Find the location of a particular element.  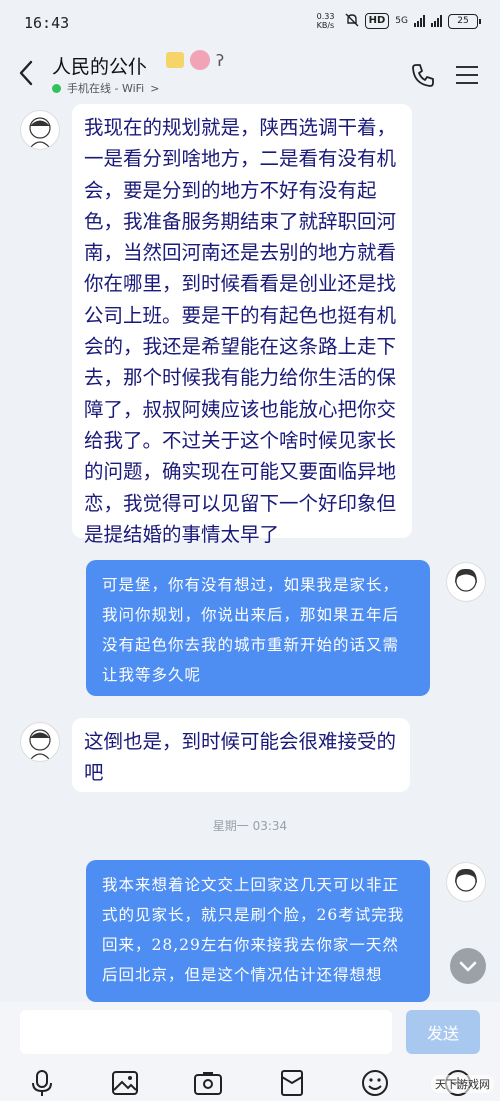

chat-header: 人民的公仆 ʔ 手机在线 - WiFi > is located at coordinates (250, 75).